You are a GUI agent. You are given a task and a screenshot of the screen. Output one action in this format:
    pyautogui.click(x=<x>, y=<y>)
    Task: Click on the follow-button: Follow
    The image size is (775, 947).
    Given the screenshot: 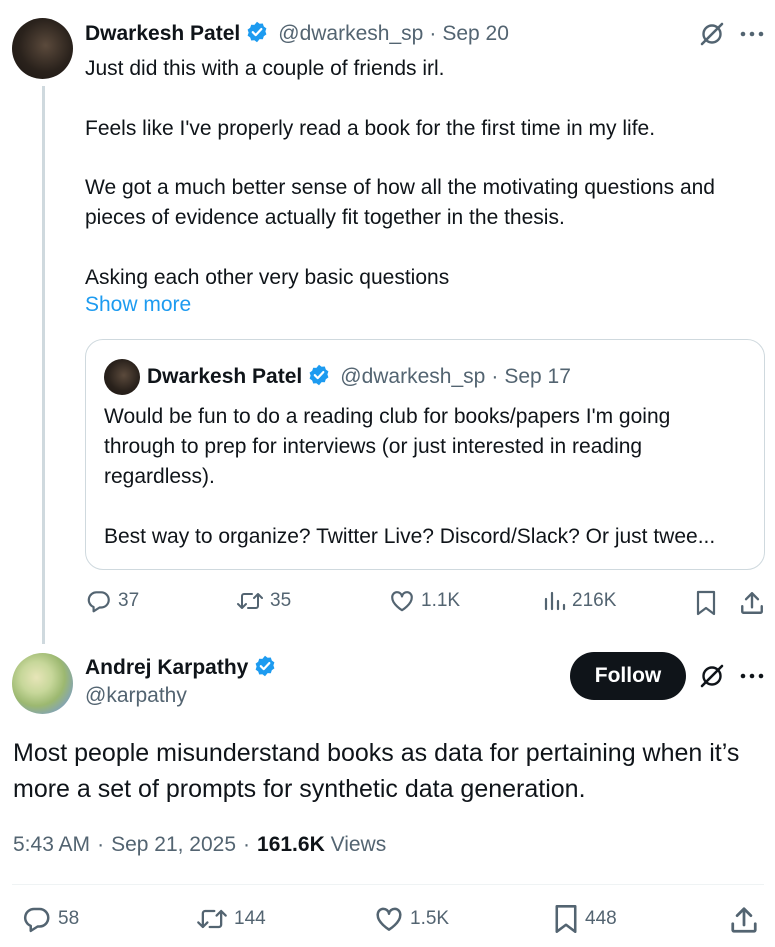 What is the action you would take?
    pyautogui.click(x=628, y=676)
    